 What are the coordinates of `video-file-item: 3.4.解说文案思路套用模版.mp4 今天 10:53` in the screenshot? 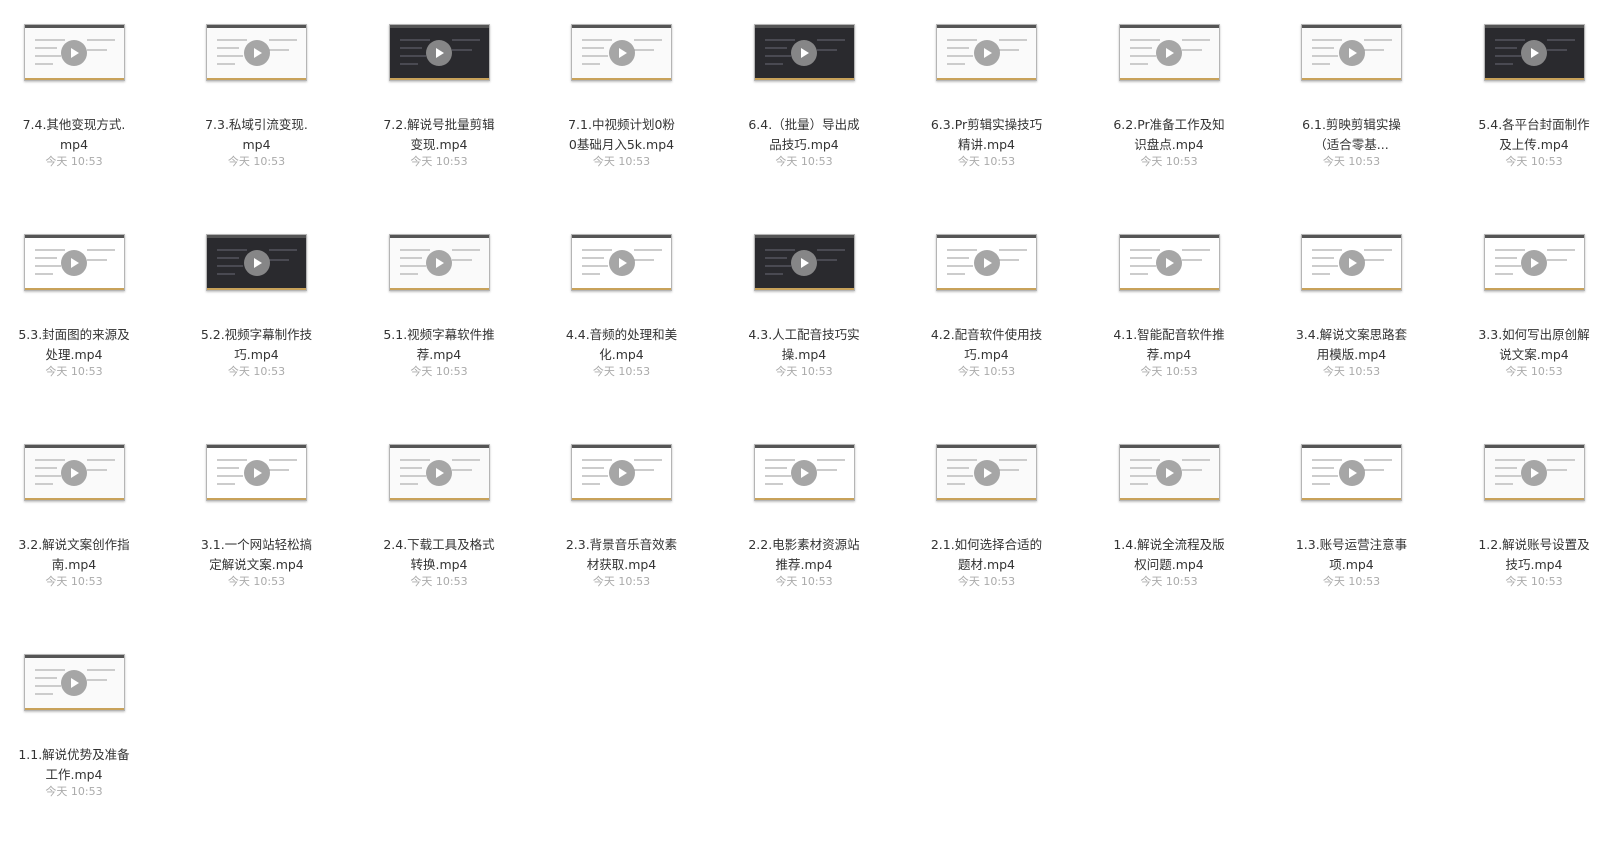 It's located at (1351, 329).